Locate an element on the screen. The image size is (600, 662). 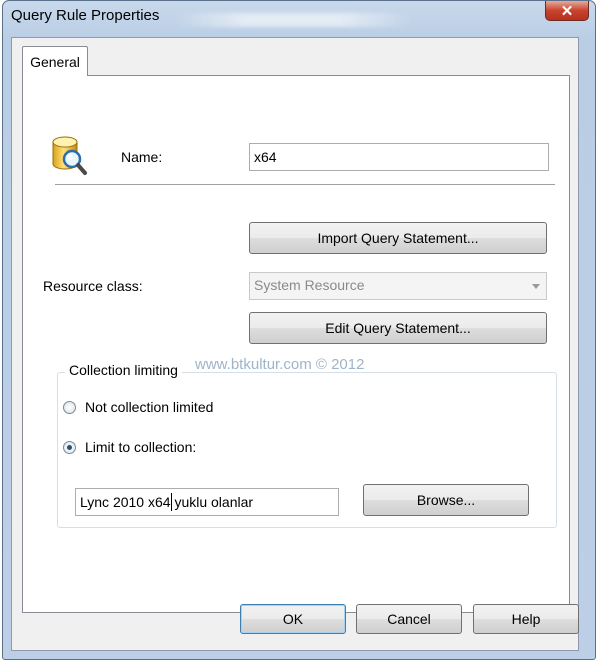
tab-general-label: General is located at coordinates (55, 61).